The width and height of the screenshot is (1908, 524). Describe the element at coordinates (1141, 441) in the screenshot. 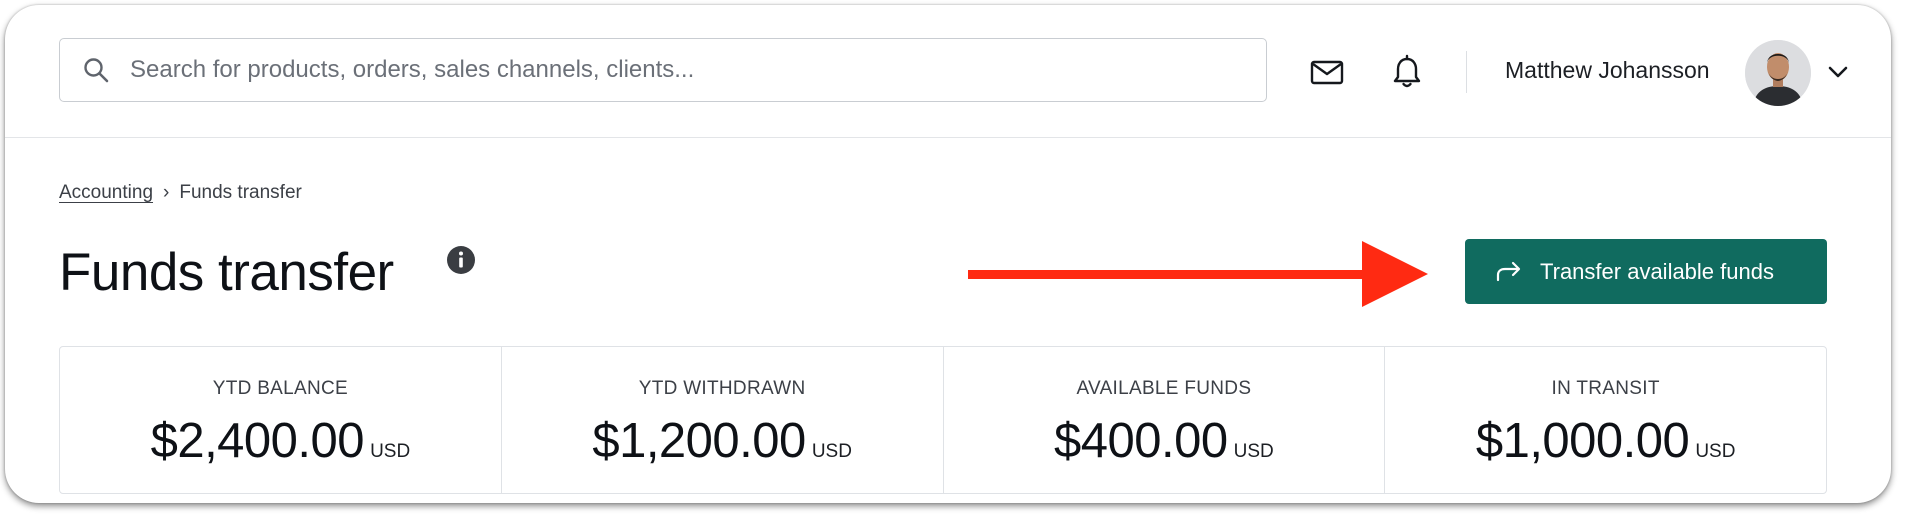

I see `stat-amount: $400.00` at that location.